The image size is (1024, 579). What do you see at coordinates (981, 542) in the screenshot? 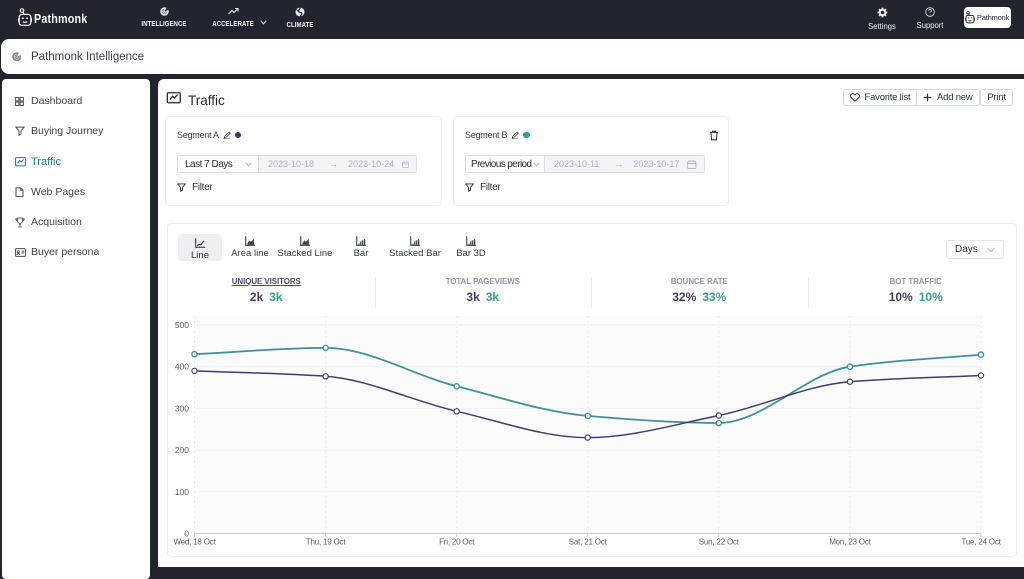
I see `svg-text: Tue, 24 Oct` at bounding box center [981, 542].